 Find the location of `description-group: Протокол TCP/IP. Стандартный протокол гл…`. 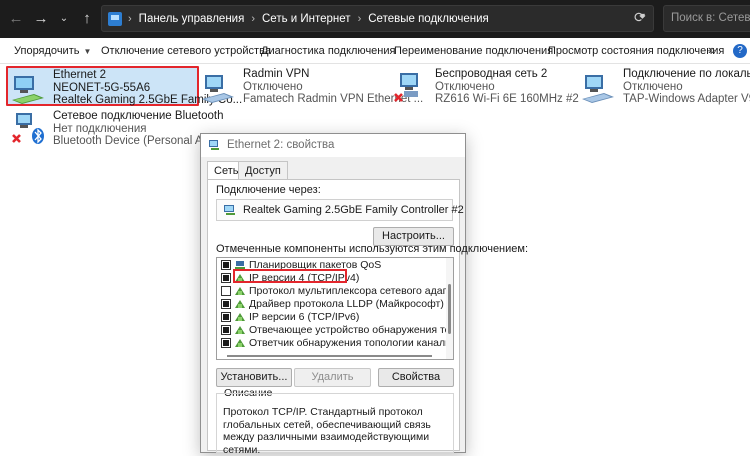

description-group: Протокол TCP/IP. Стандартный протокол гл… is located at coordinates (335, 424).